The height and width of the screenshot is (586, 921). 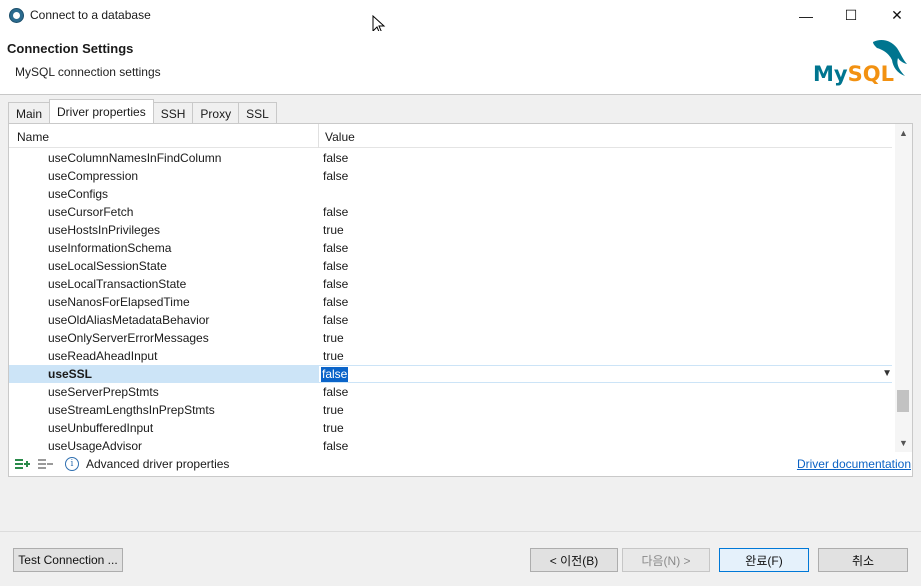 What do you see at coordinates (450, 248) in the screenshot?
I see `table-row: useInformationSchema false` at bounding box center [450, 248].